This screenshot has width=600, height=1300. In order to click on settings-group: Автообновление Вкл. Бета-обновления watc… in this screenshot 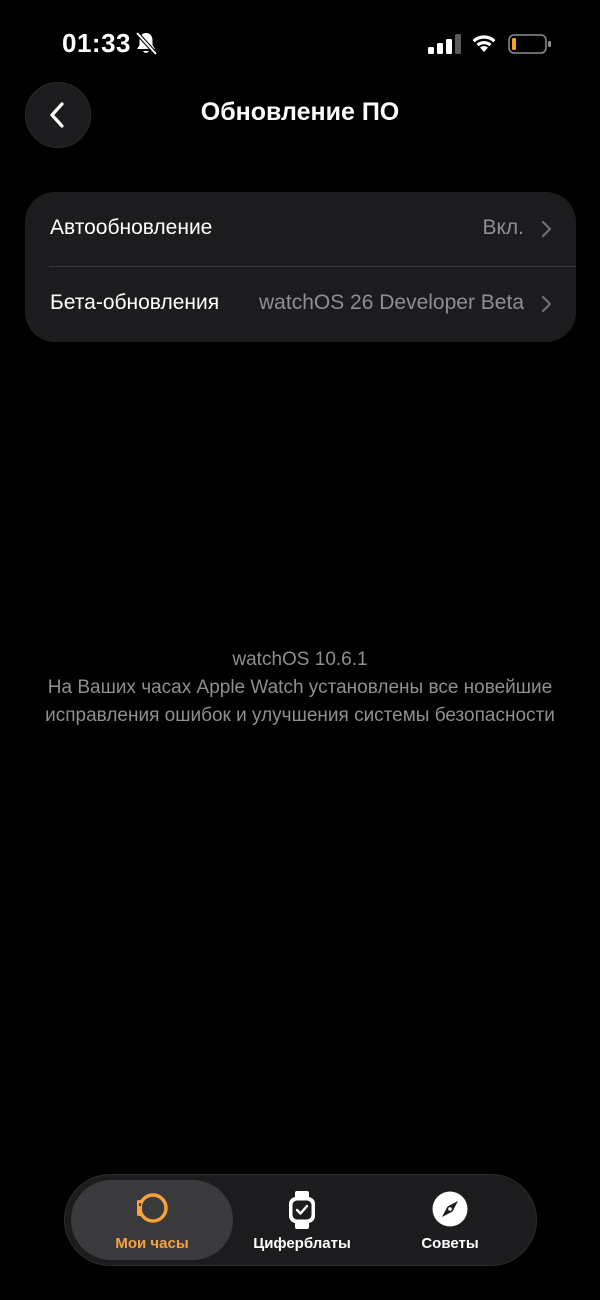, I will do `click(300, 267)`.